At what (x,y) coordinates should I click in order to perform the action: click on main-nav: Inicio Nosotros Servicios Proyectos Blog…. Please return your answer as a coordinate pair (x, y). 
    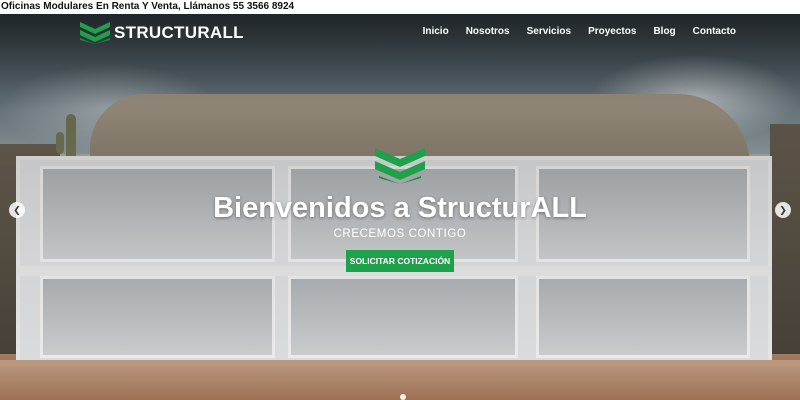
    Looking at the image, I should click on (579, 31).